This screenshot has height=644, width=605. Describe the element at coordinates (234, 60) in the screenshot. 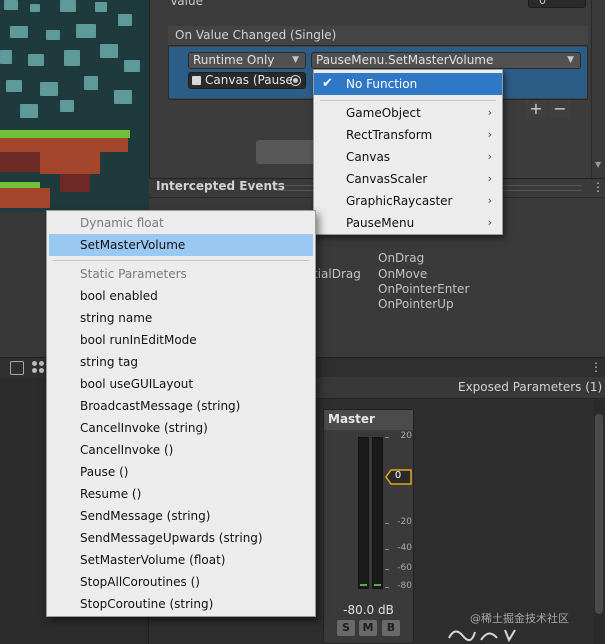

I see `runtime-mode-label: Runtime Only` at that location.